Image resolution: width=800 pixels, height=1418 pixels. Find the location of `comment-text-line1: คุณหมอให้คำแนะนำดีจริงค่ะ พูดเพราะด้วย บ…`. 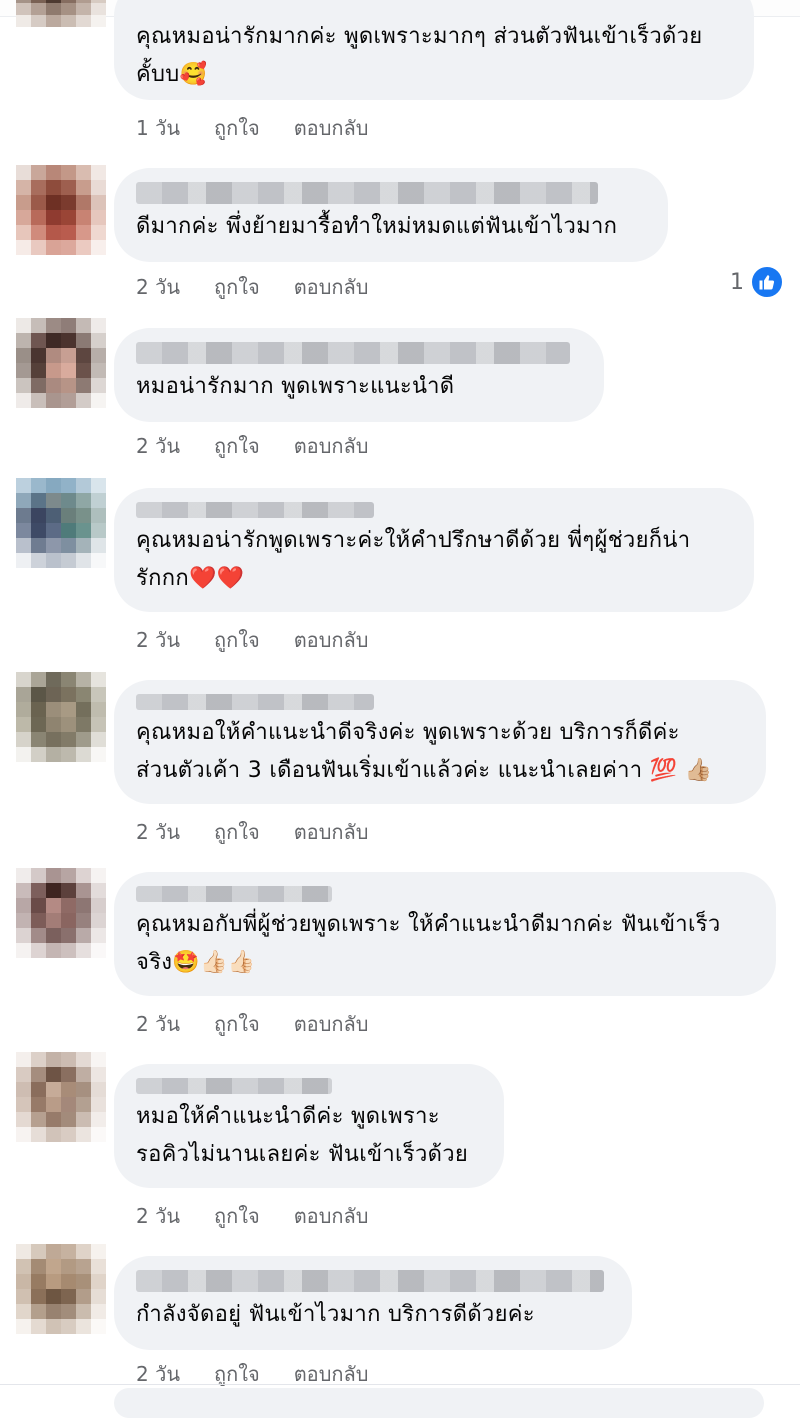

comment-text-line1: คุณหมอให้คำแนะนำดีจริงค่ะ พูดเพราะด้วย บ… is located at coordinates (408, 732).